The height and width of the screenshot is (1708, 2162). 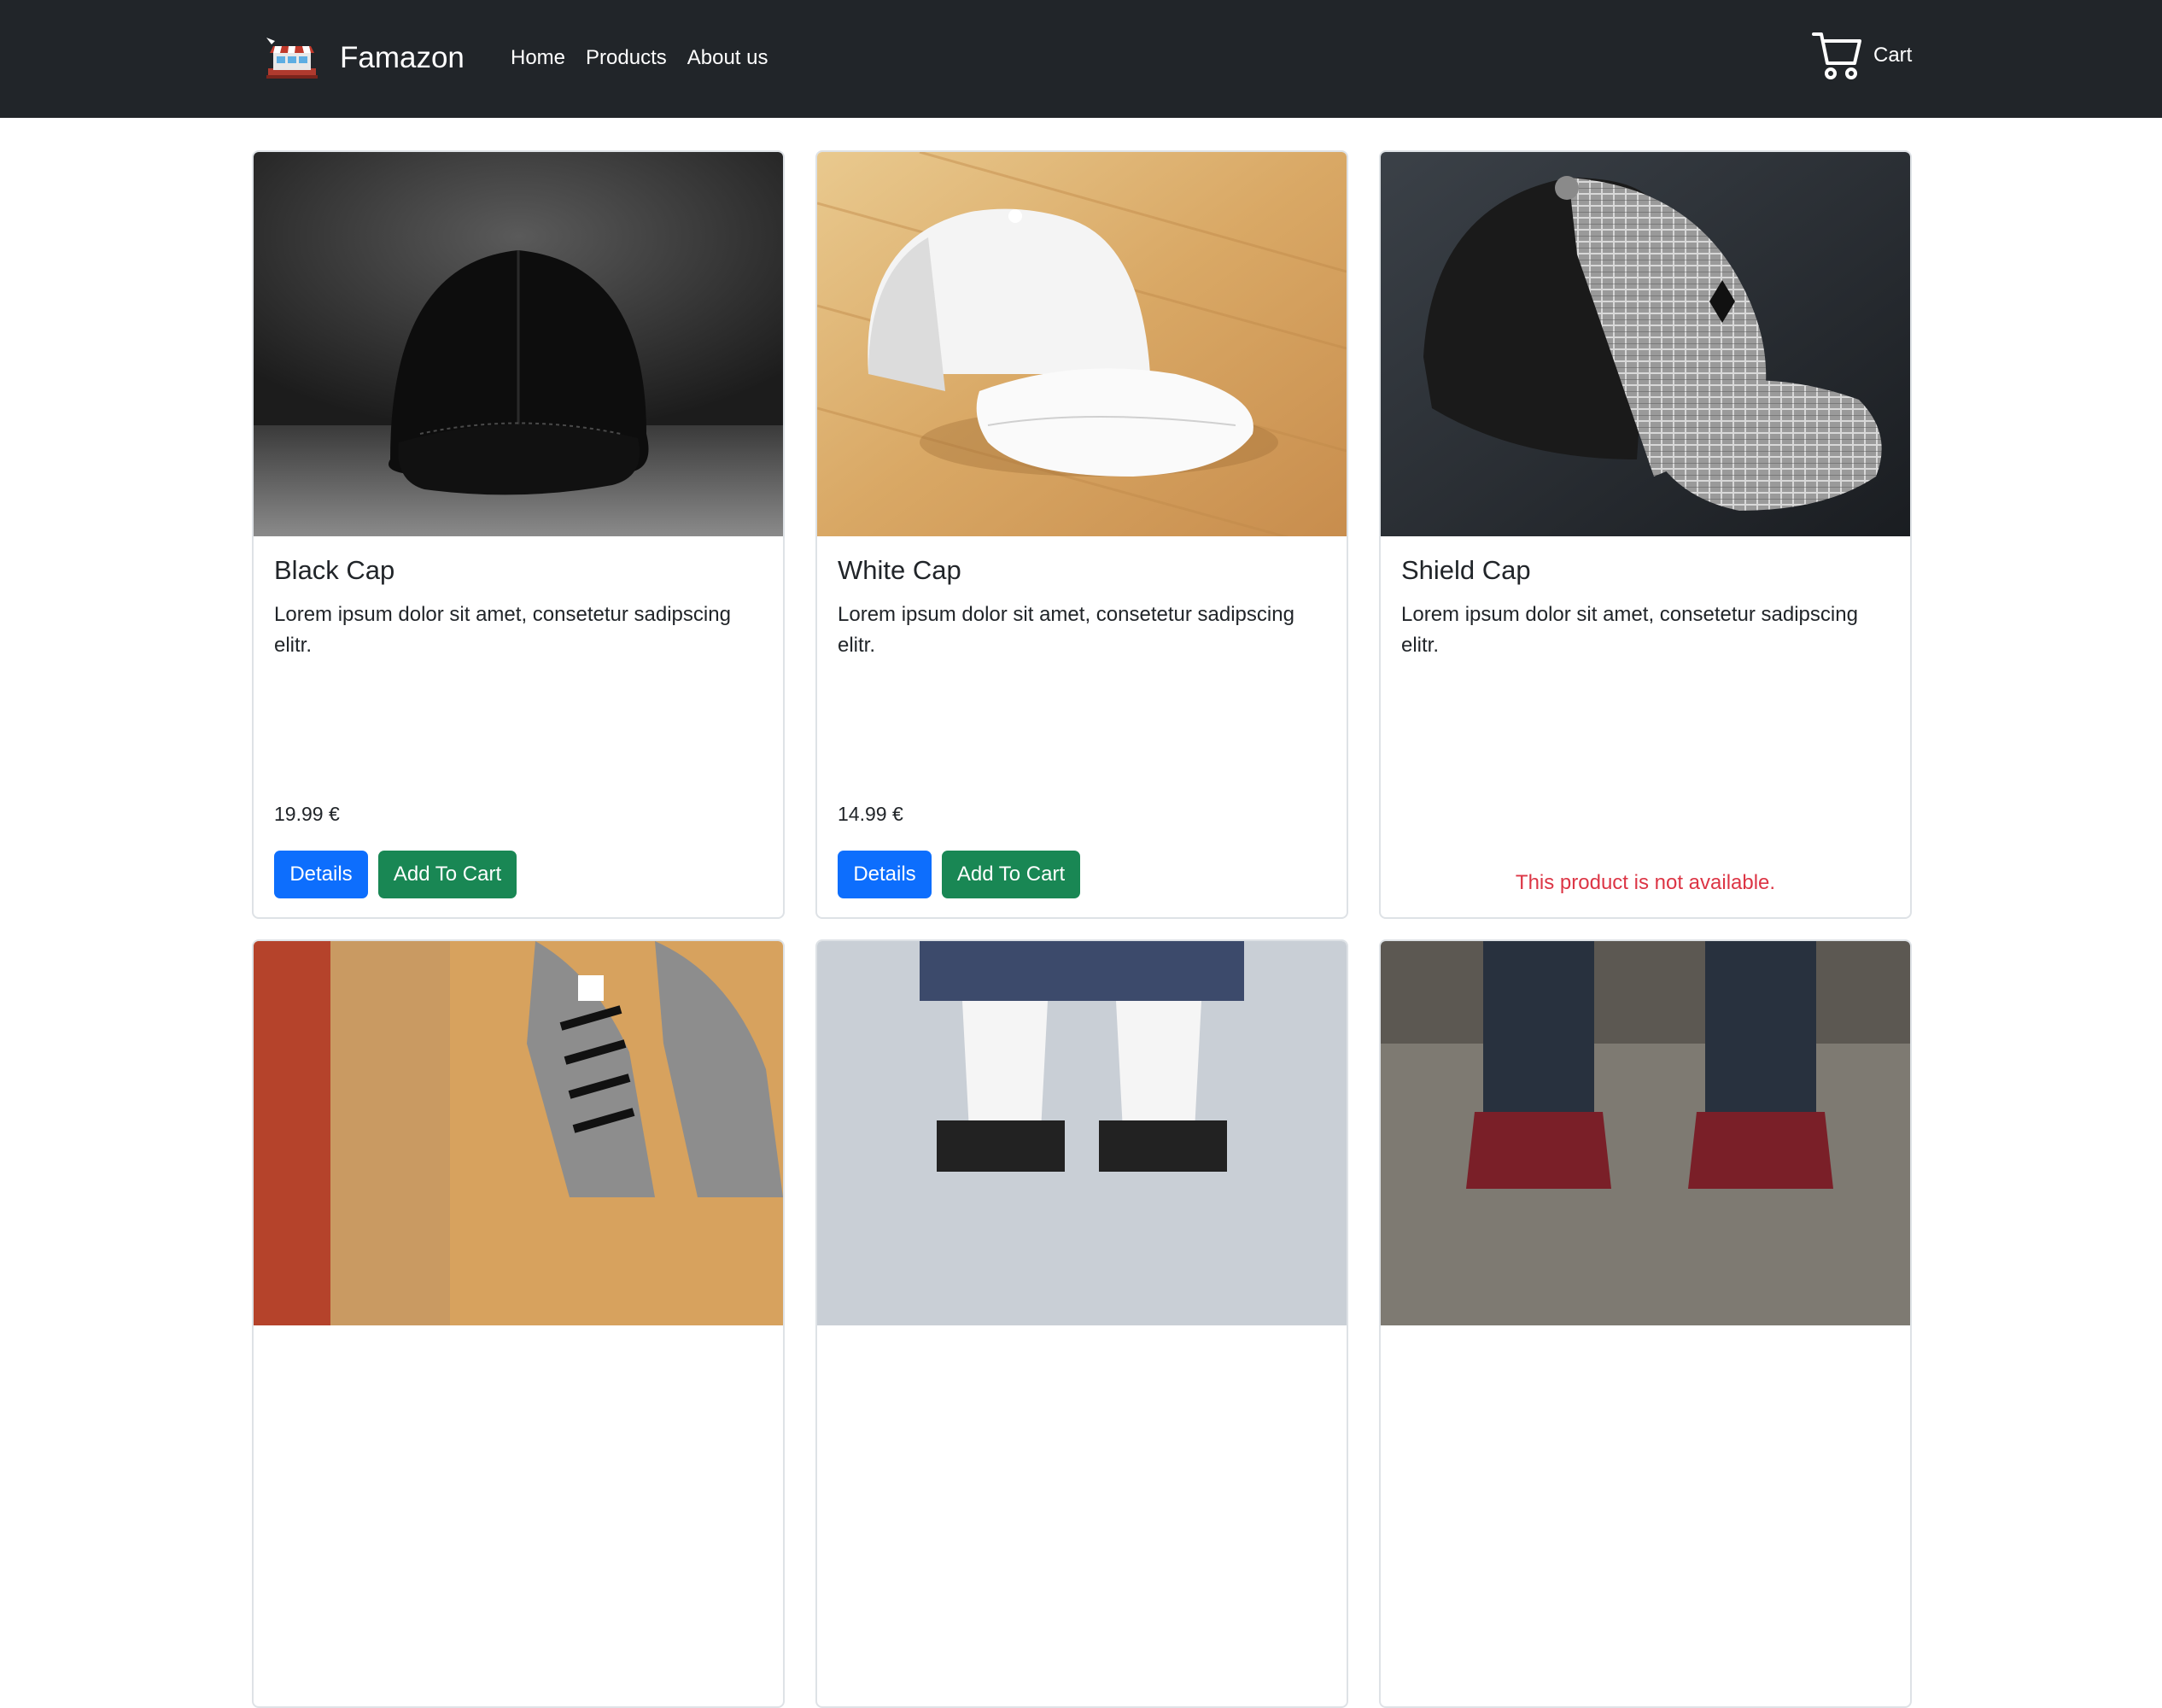 What do you see at coordinates (1893, 55) in the screenshot?
I see `cart-label: Cart` at bounding box center [1893, 55].